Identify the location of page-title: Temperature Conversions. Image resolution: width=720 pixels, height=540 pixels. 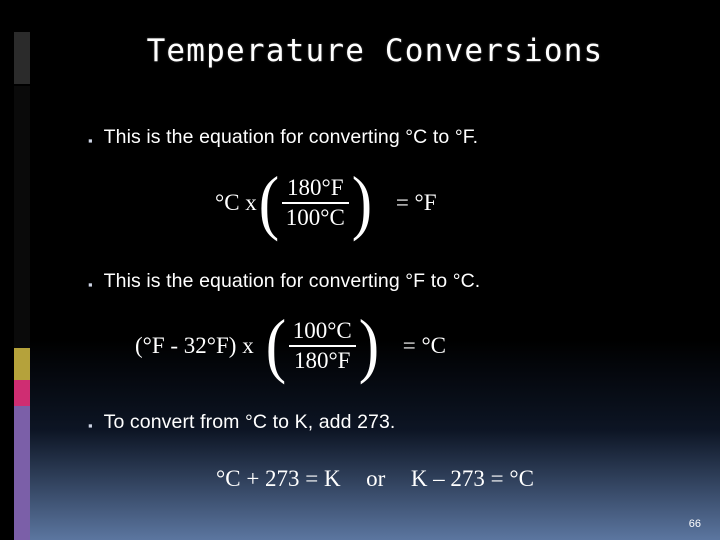
(375, 51).